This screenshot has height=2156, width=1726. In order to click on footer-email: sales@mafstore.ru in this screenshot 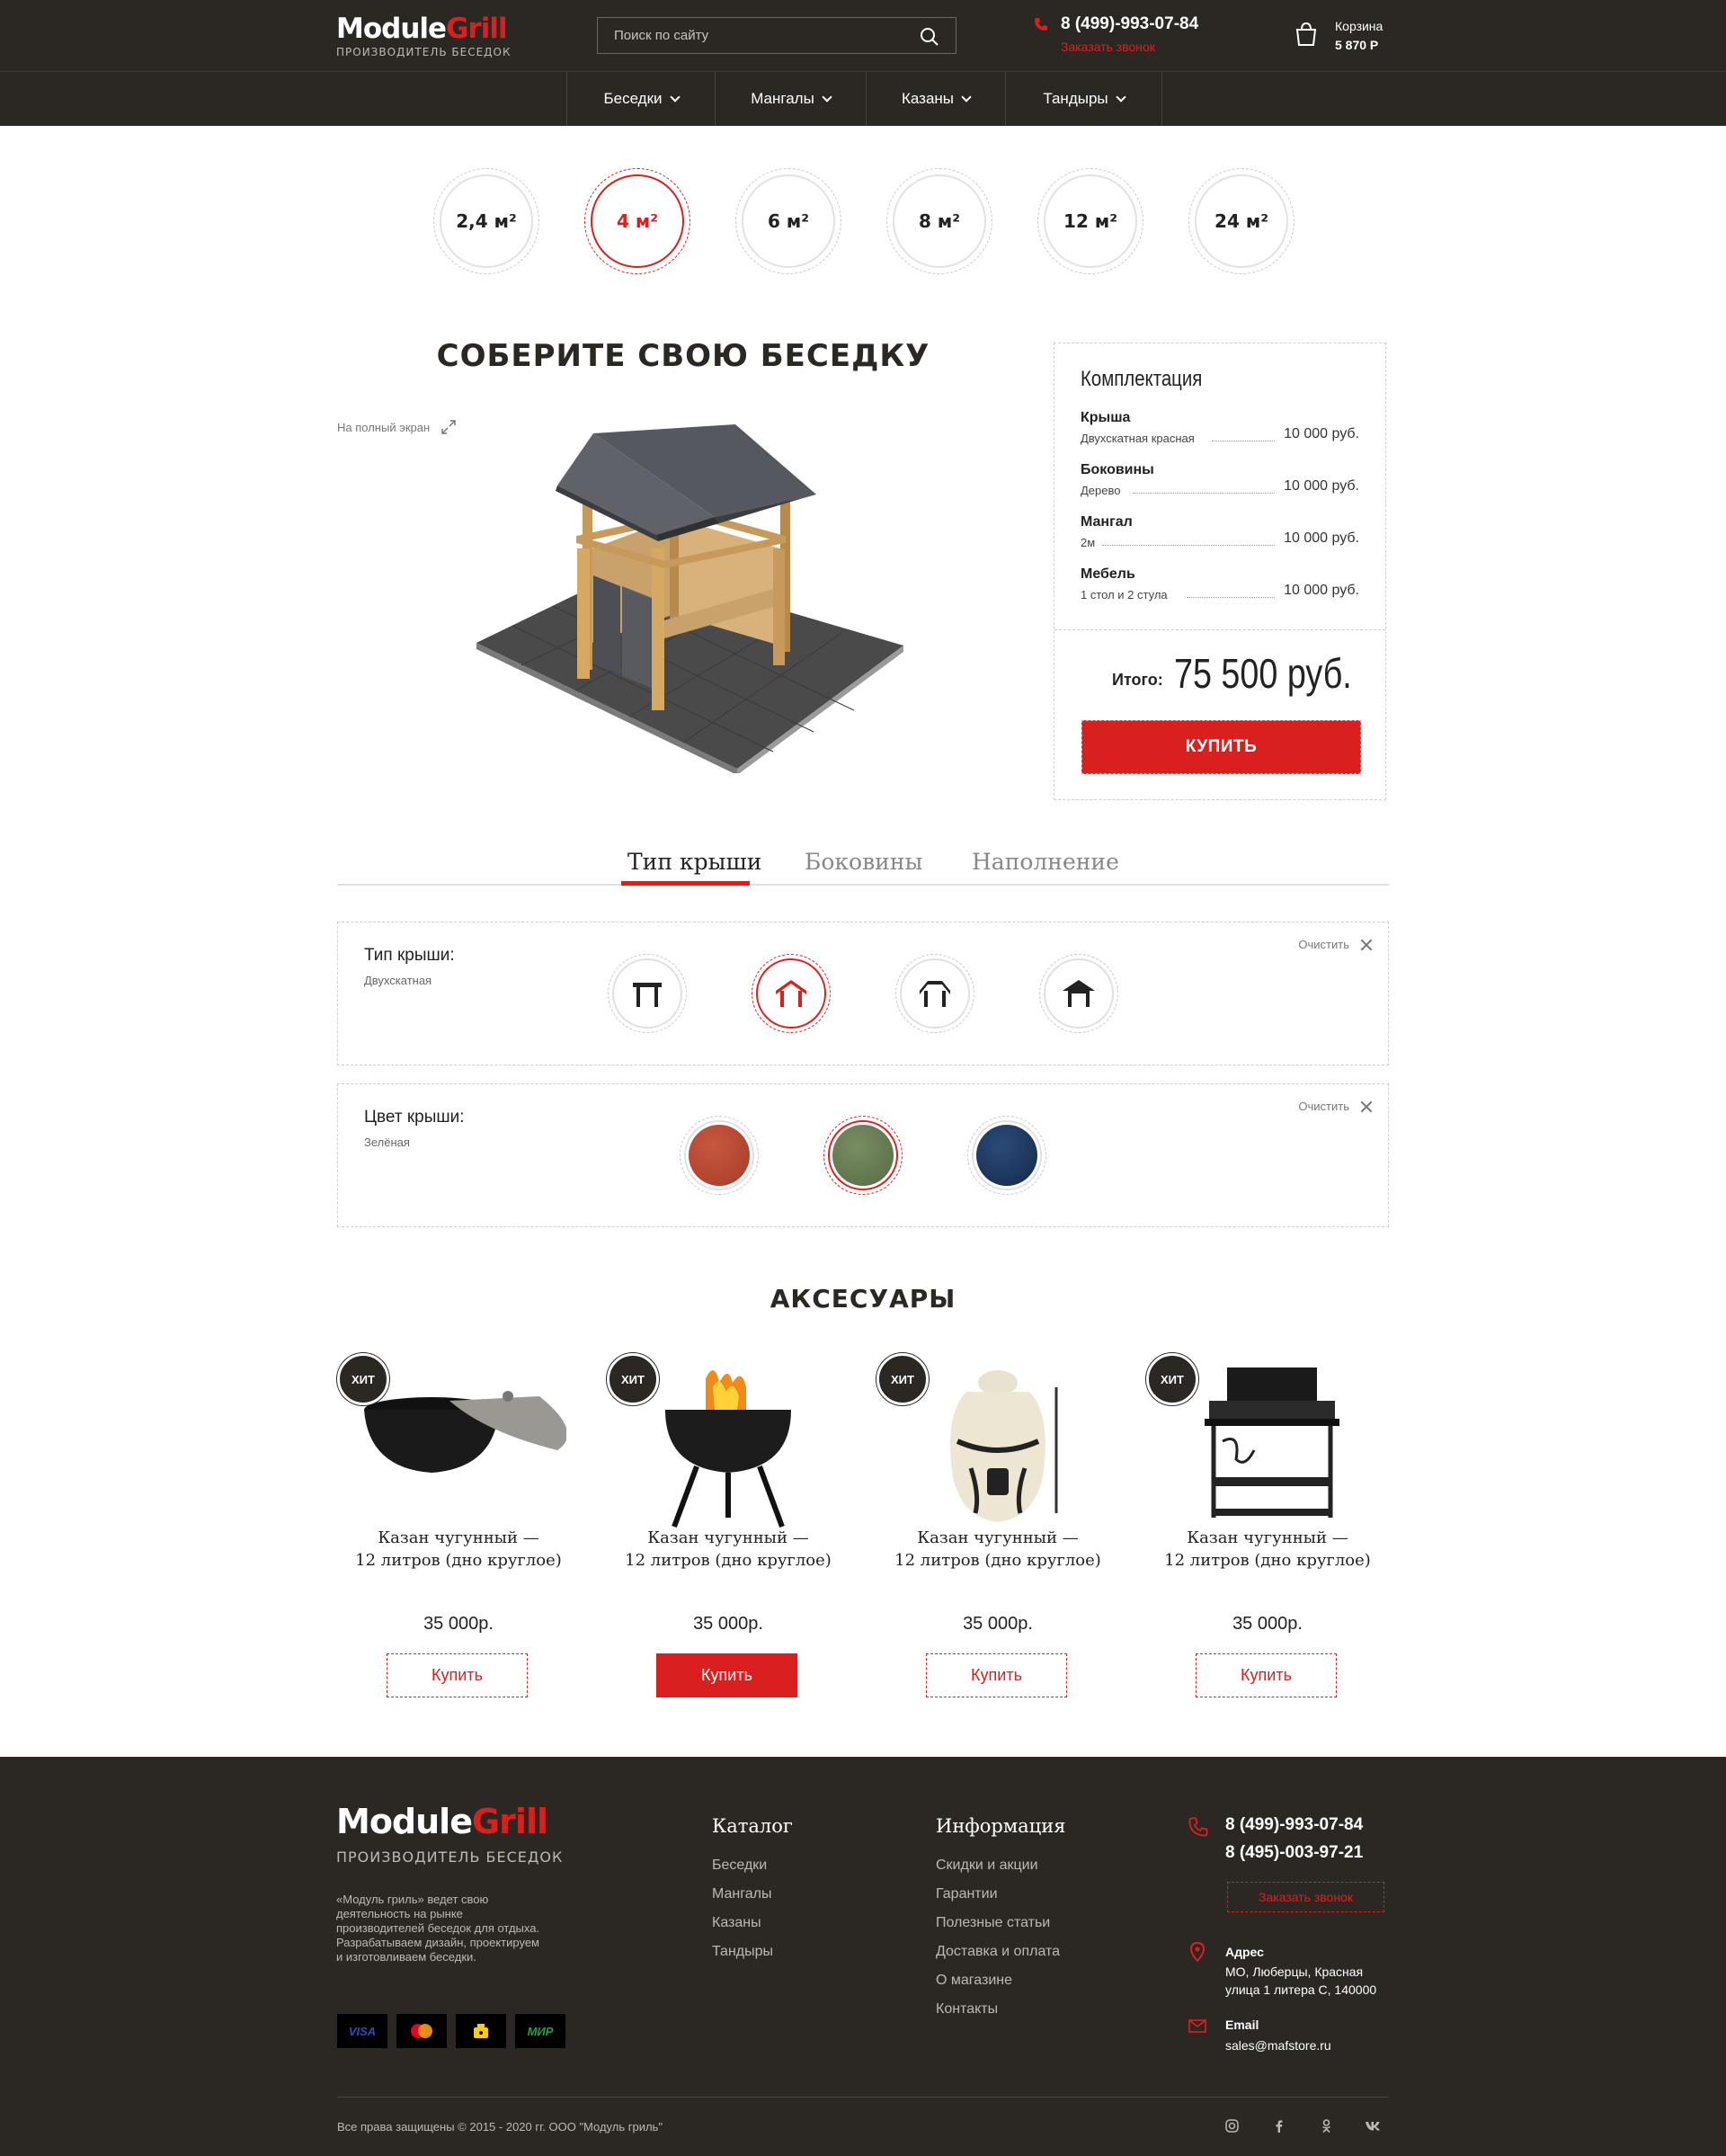, I will do `click(1278, 2045)`.